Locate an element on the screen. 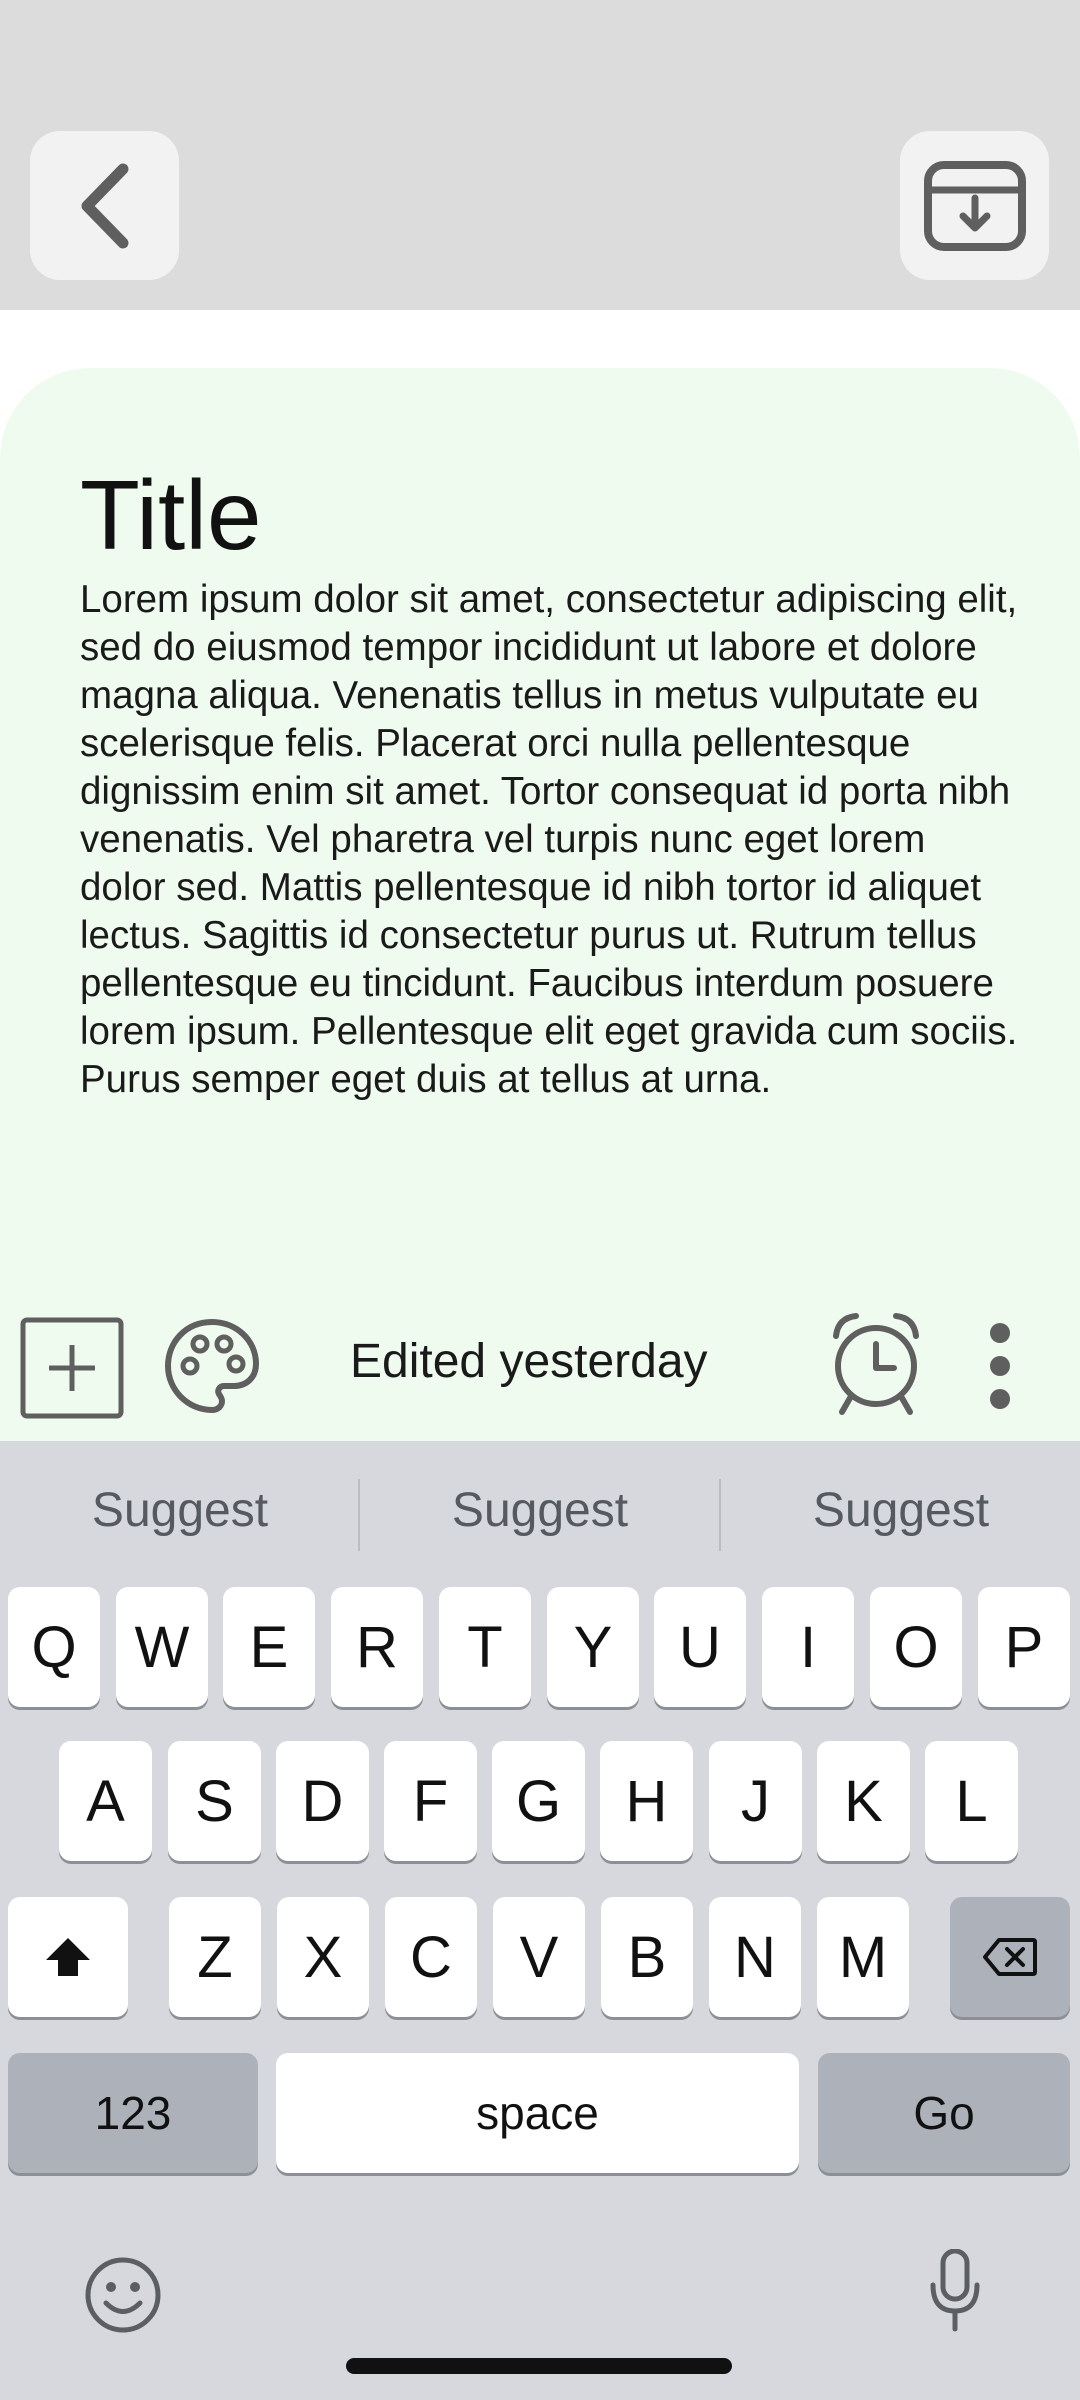 This screenshot has width=1080, height=2400. suggestion-1: Suggest is located at coordinates (180, 1510).